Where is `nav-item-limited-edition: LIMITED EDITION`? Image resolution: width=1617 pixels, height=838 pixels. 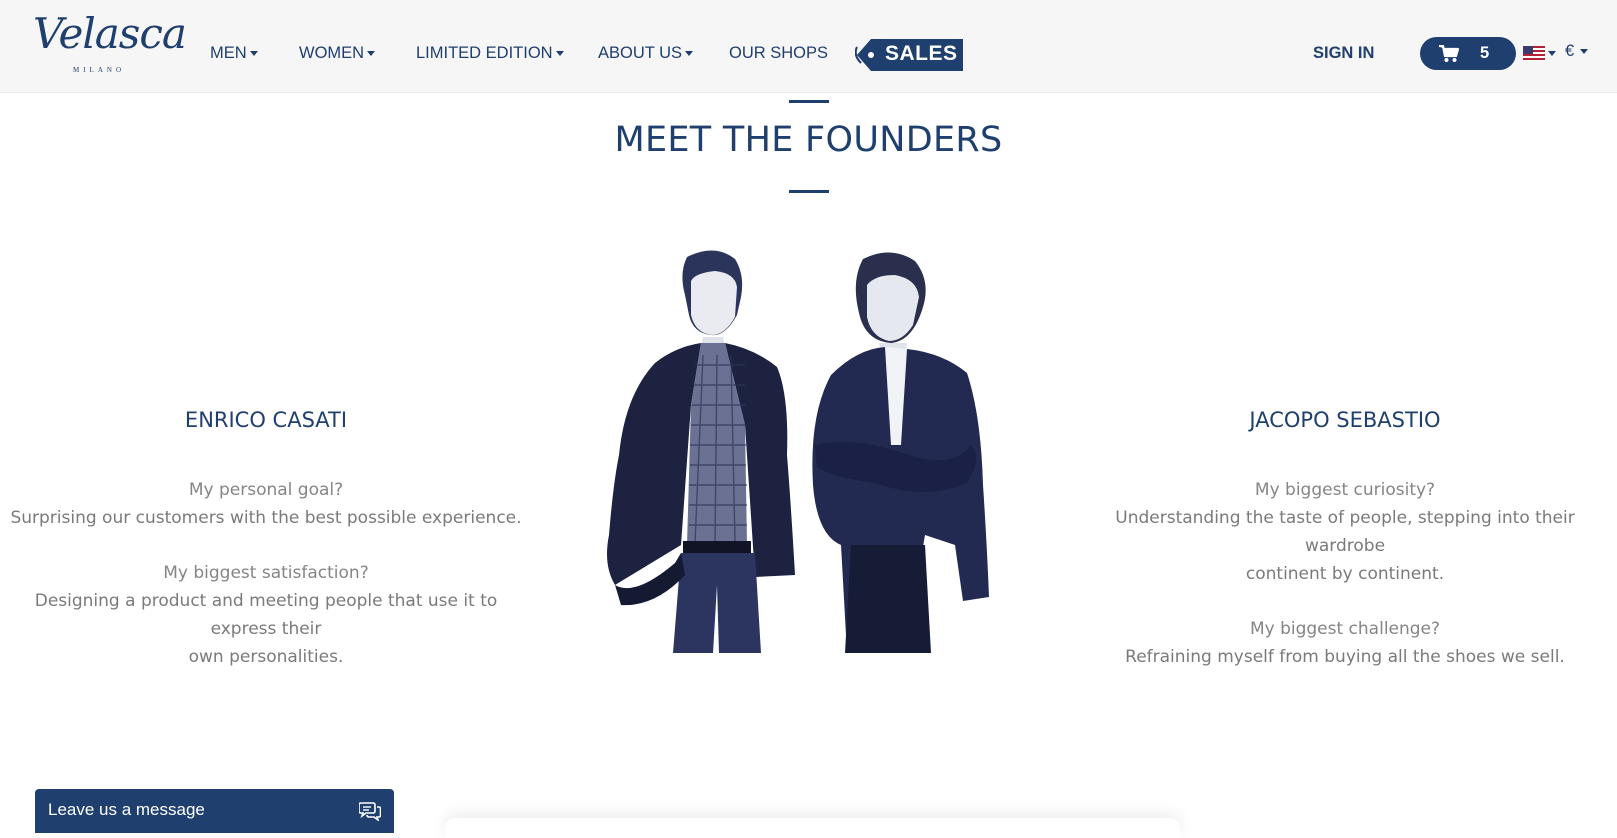
nav-item-limited-edition: LIMITED EDITION is located at coordinates (490, 53).